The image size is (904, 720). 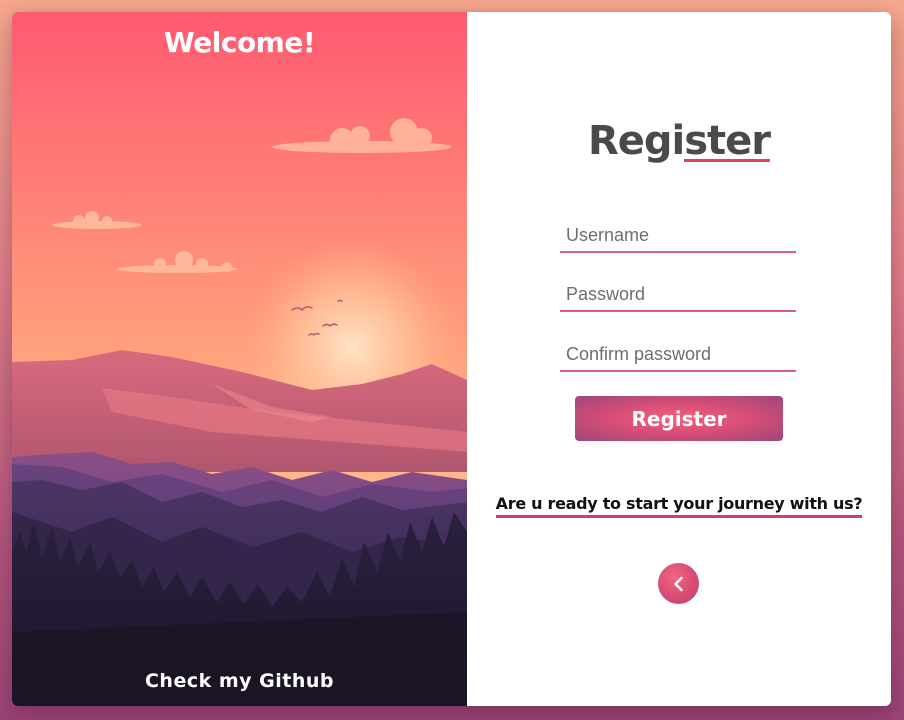 I want to click on chevron-left-icon, so click(x=678, y=583).